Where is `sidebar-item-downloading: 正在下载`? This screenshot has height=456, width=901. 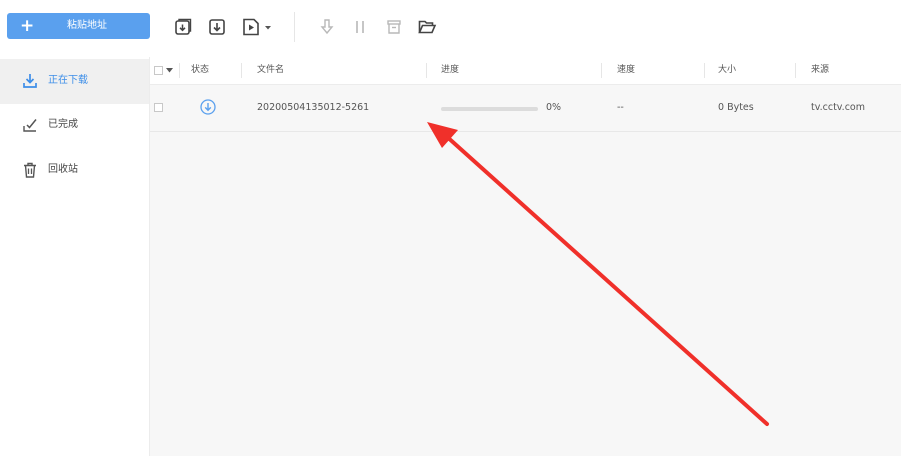
sidebar-item-downloading: 正在下载 is located at coordinates (74, 81).